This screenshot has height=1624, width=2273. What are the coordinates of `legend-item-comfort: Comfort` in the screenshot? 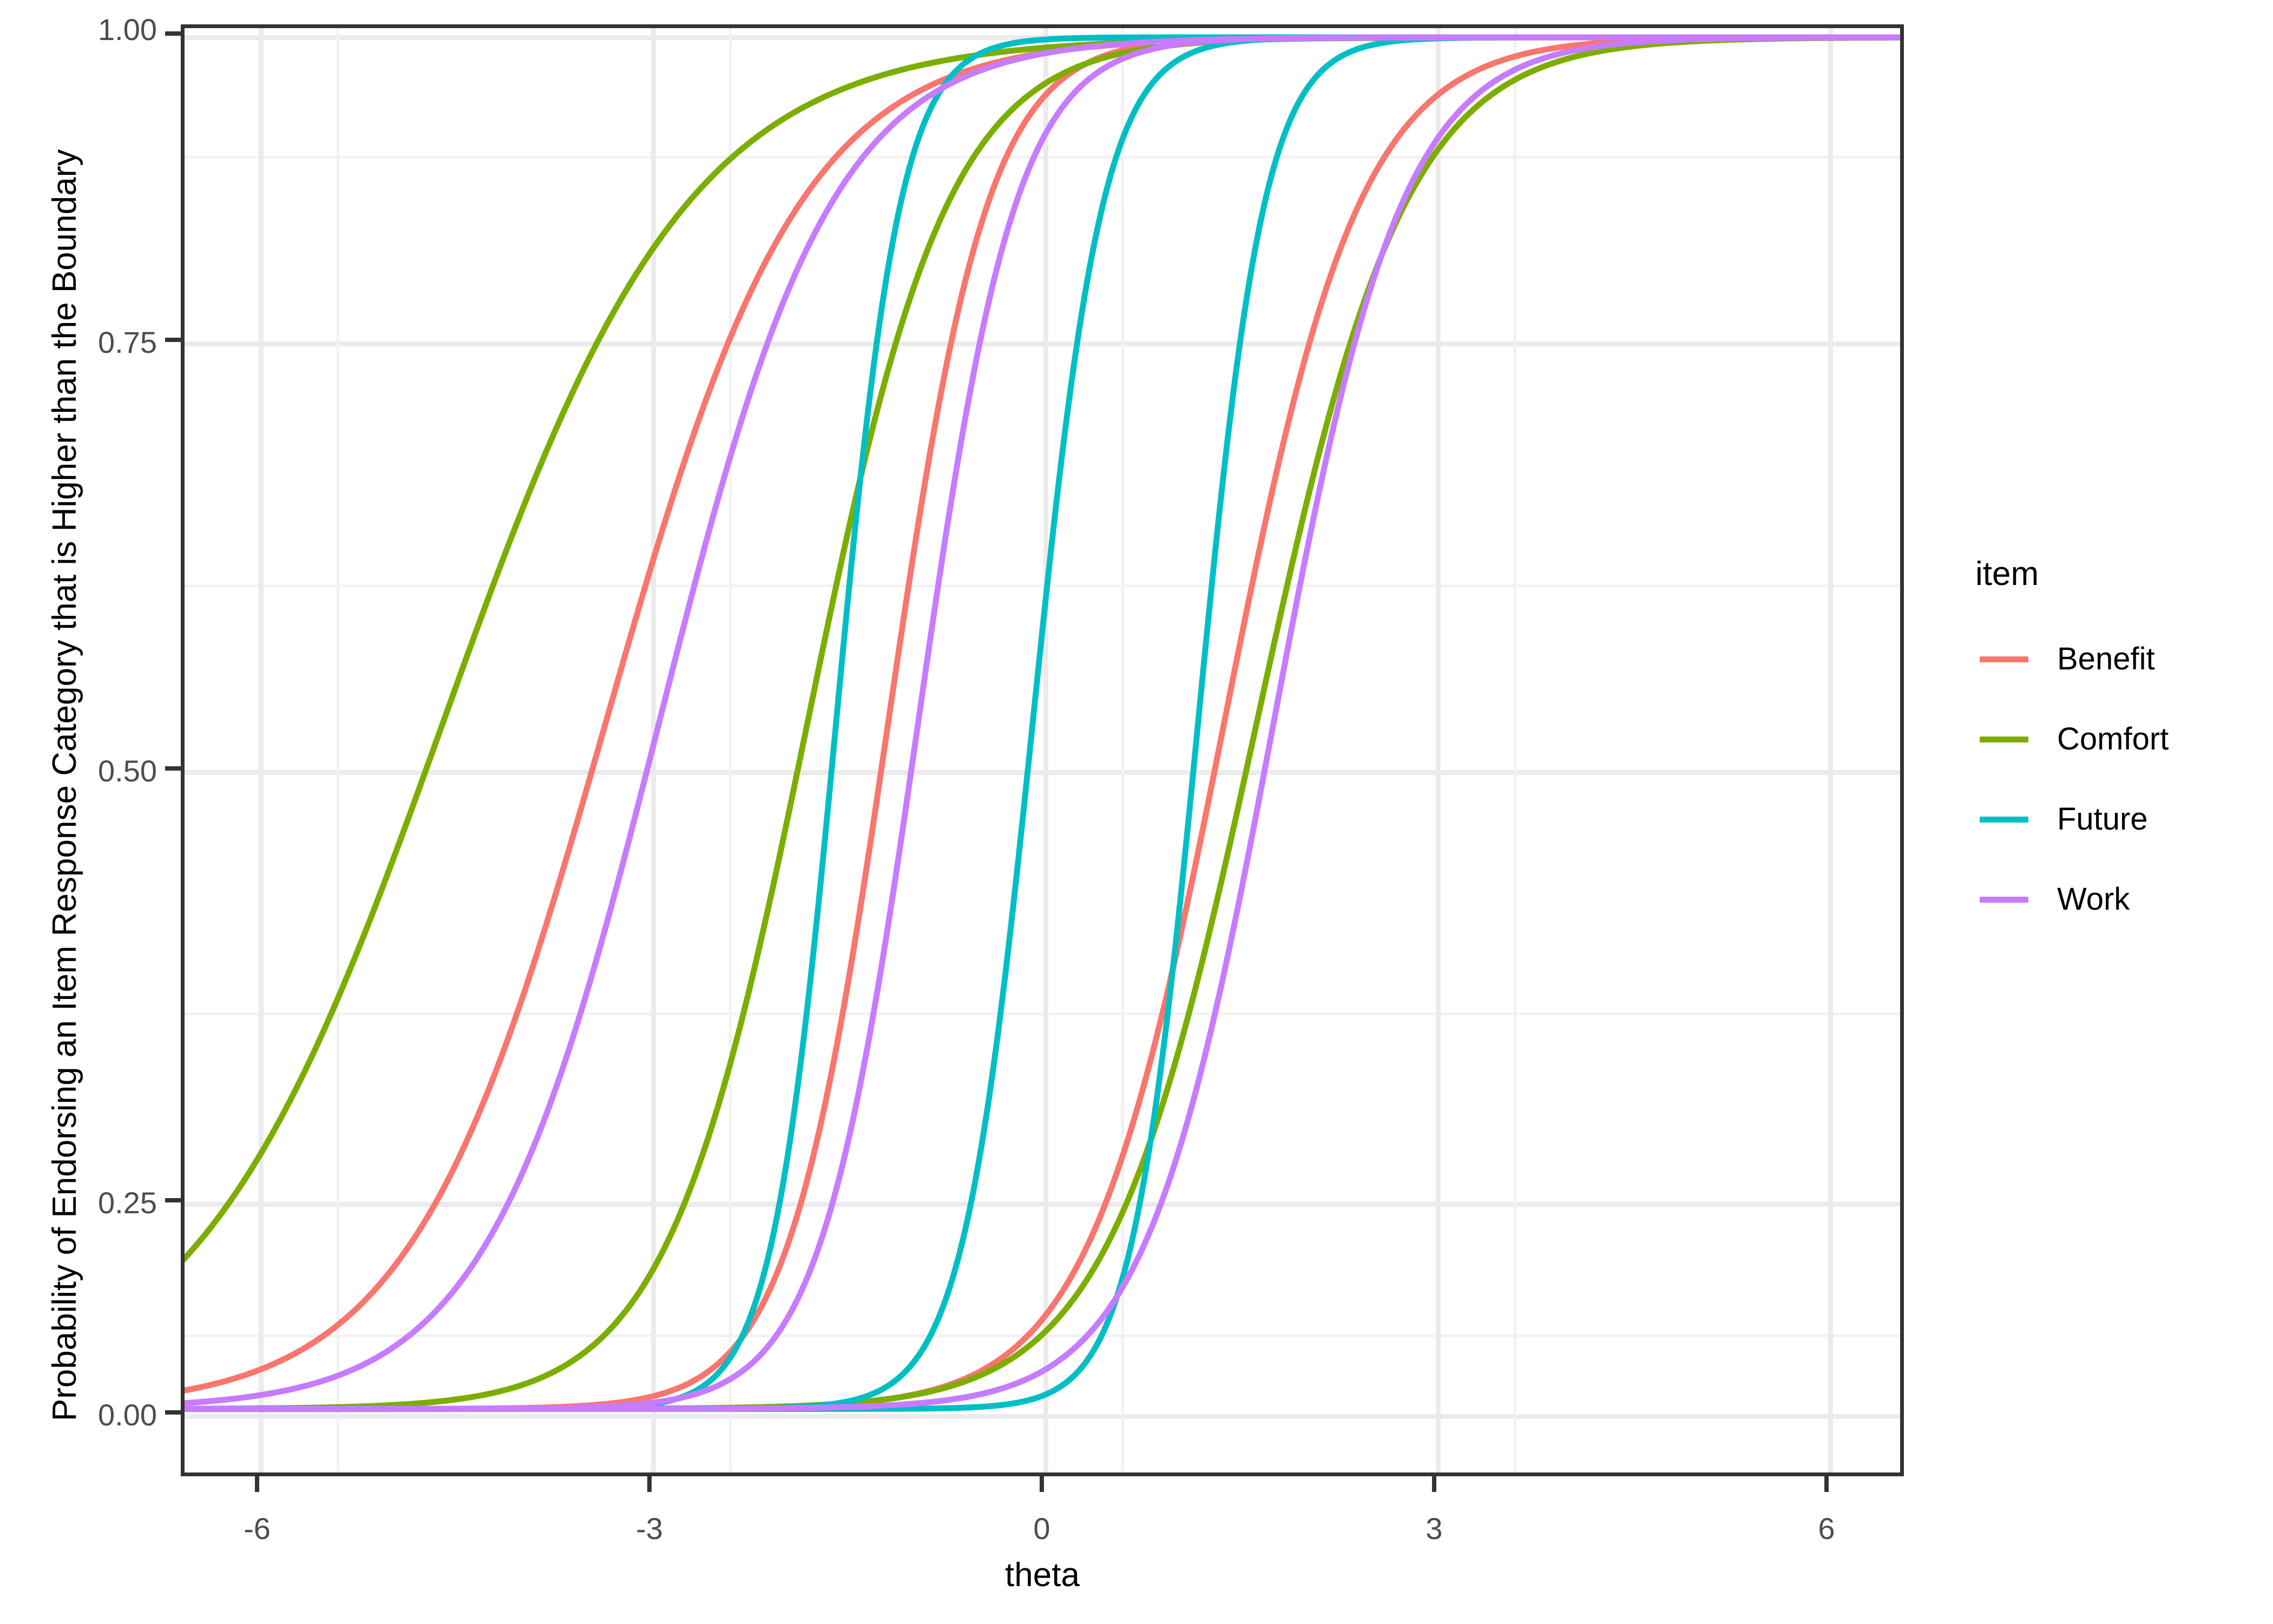 It's located at (2116, 739).